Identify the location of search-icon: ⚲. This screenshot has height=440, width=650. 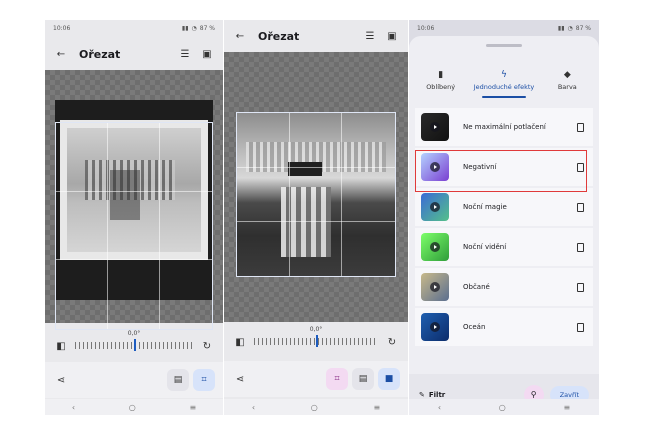
(533, 394).